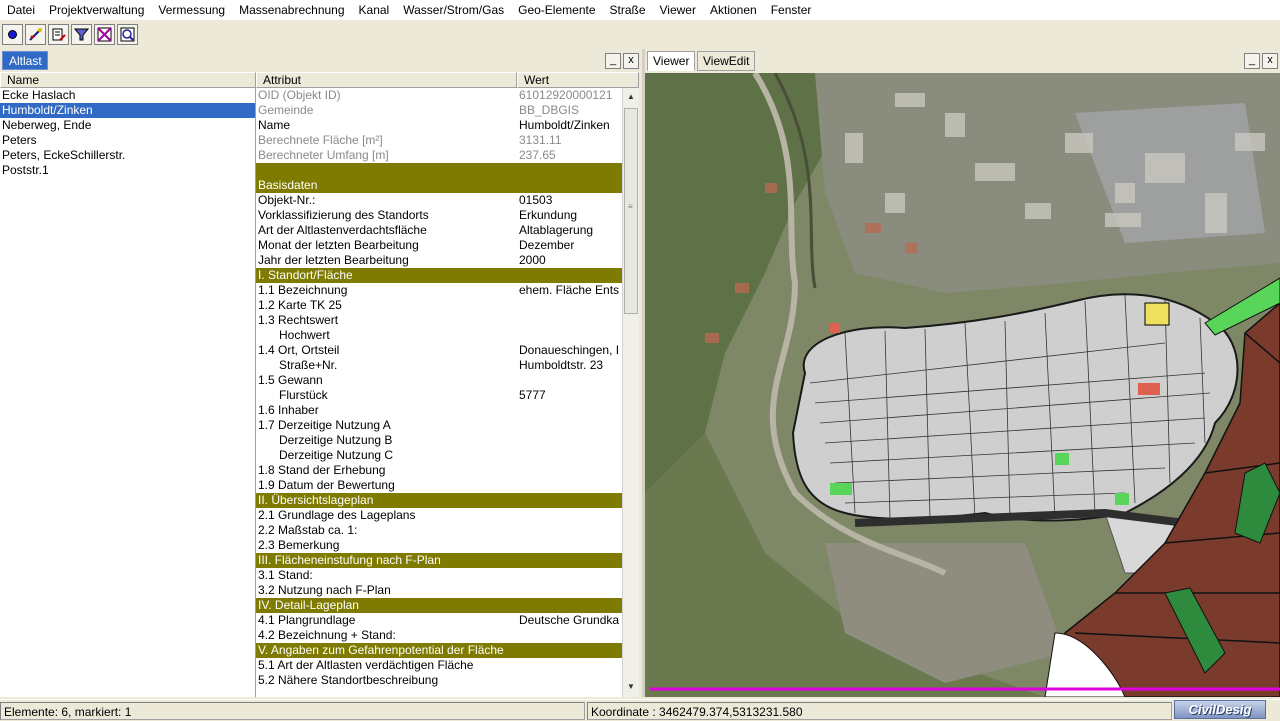 The width and height of the screenshot is (1280, 721). Describe the element at coordinates (439, 320) in the screenshot. I see `table-row: 1.3 Rechtswert` at that location.